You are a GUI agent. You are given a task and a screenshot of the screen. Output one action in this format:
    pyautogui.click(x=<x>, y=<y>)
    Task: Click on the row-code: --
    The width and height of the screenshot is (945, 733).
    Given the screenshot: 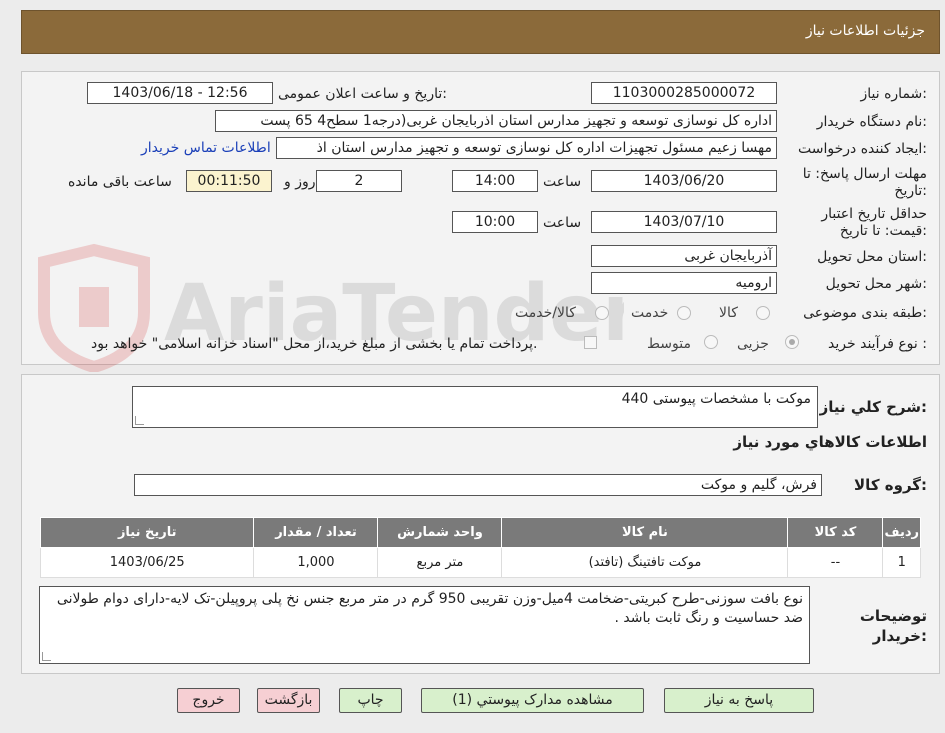 What is the action you would take?
    pyautogui.click(x=835, y=562)
    